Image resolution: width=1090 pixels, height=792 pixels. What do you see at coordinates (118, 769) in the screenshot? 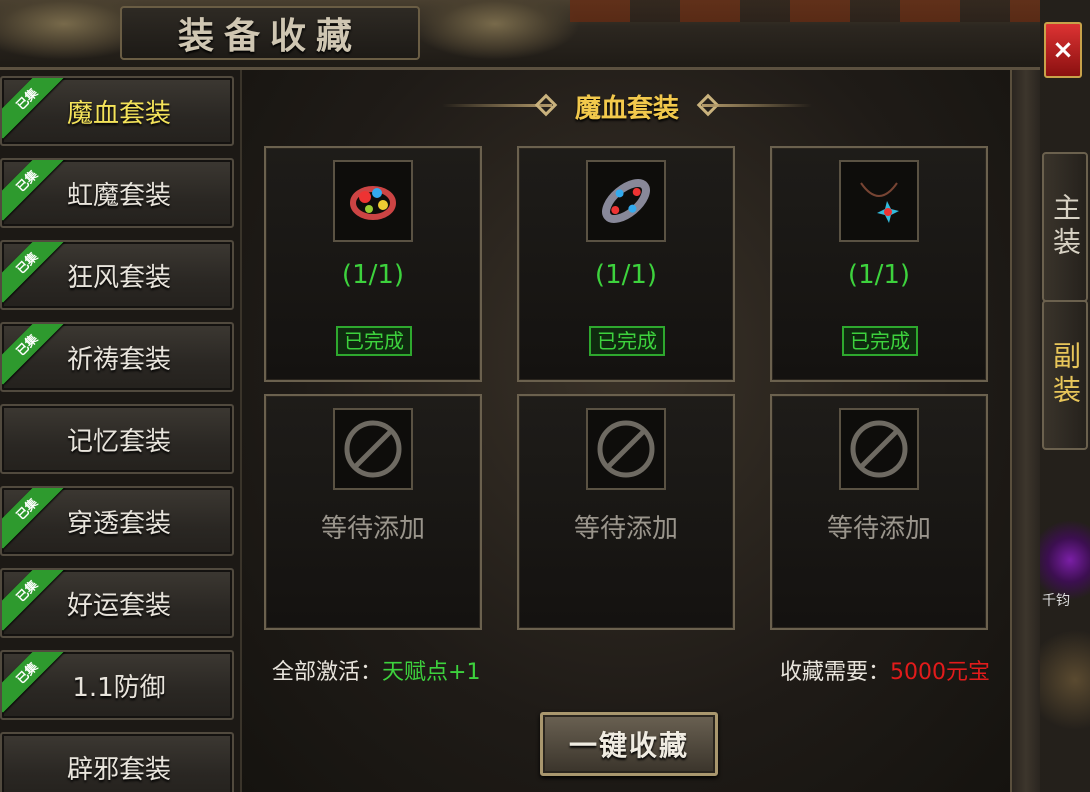
I see `sidebar-item-label: 辟邪套装` at bounding box center [118, 769].